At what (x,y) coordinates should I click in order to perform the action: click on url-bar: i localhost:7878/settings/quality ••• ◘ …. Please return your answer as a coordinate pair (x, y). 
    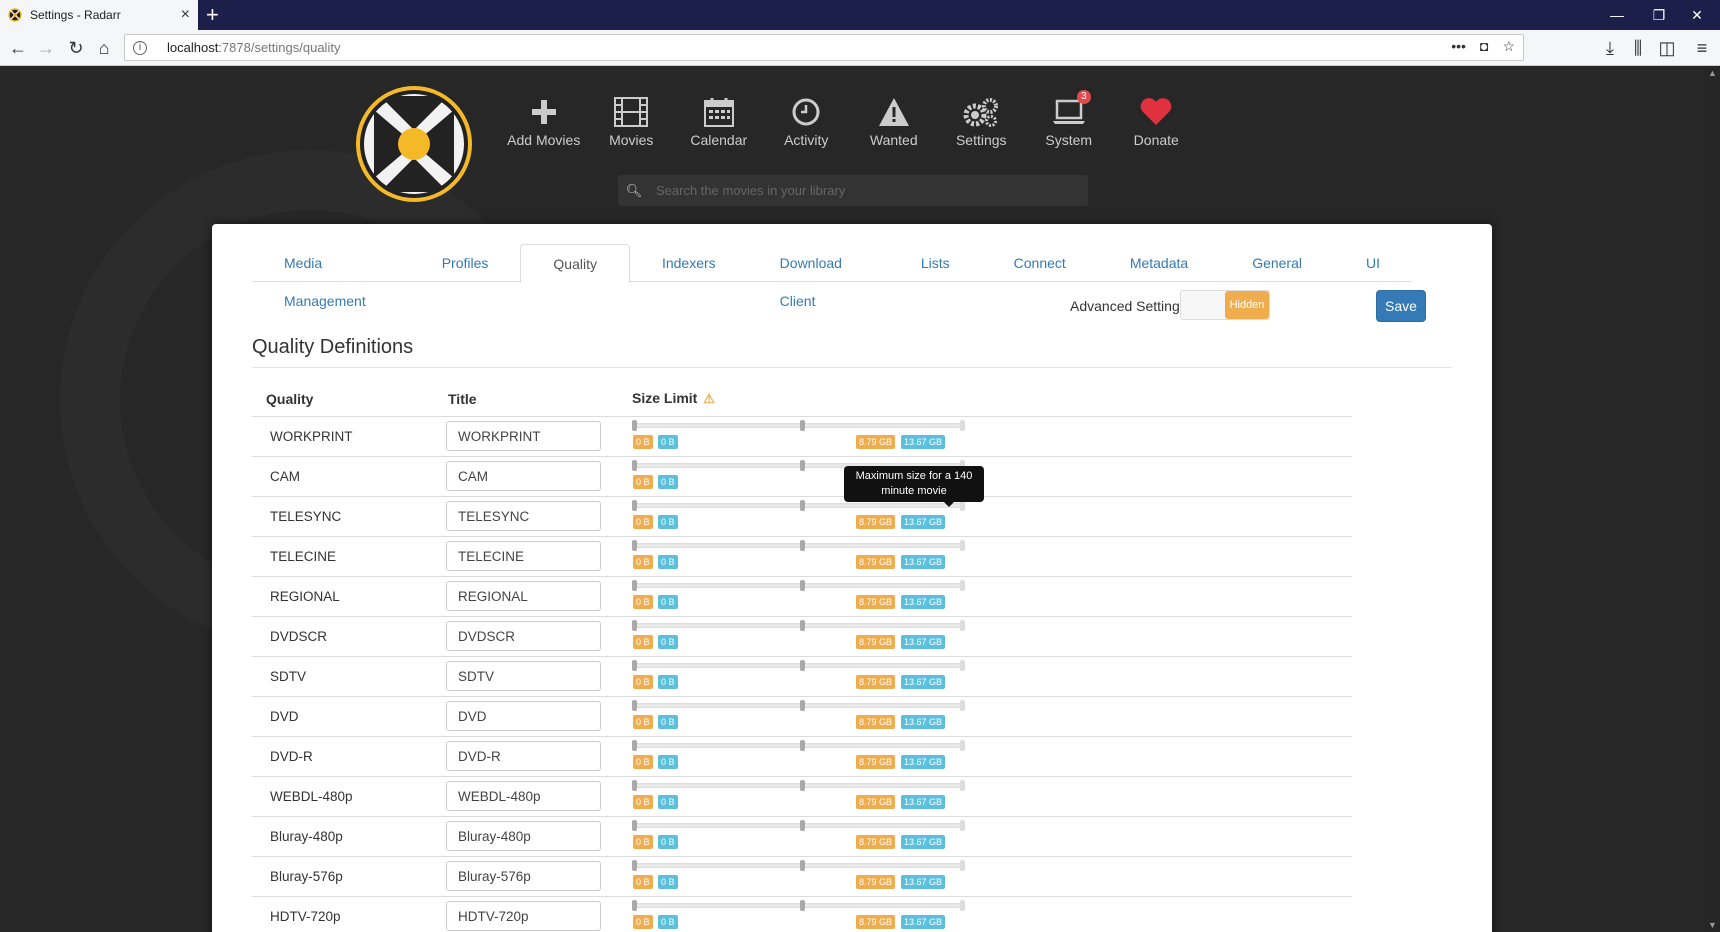
    Looking at the image, I should click on (824, 47).